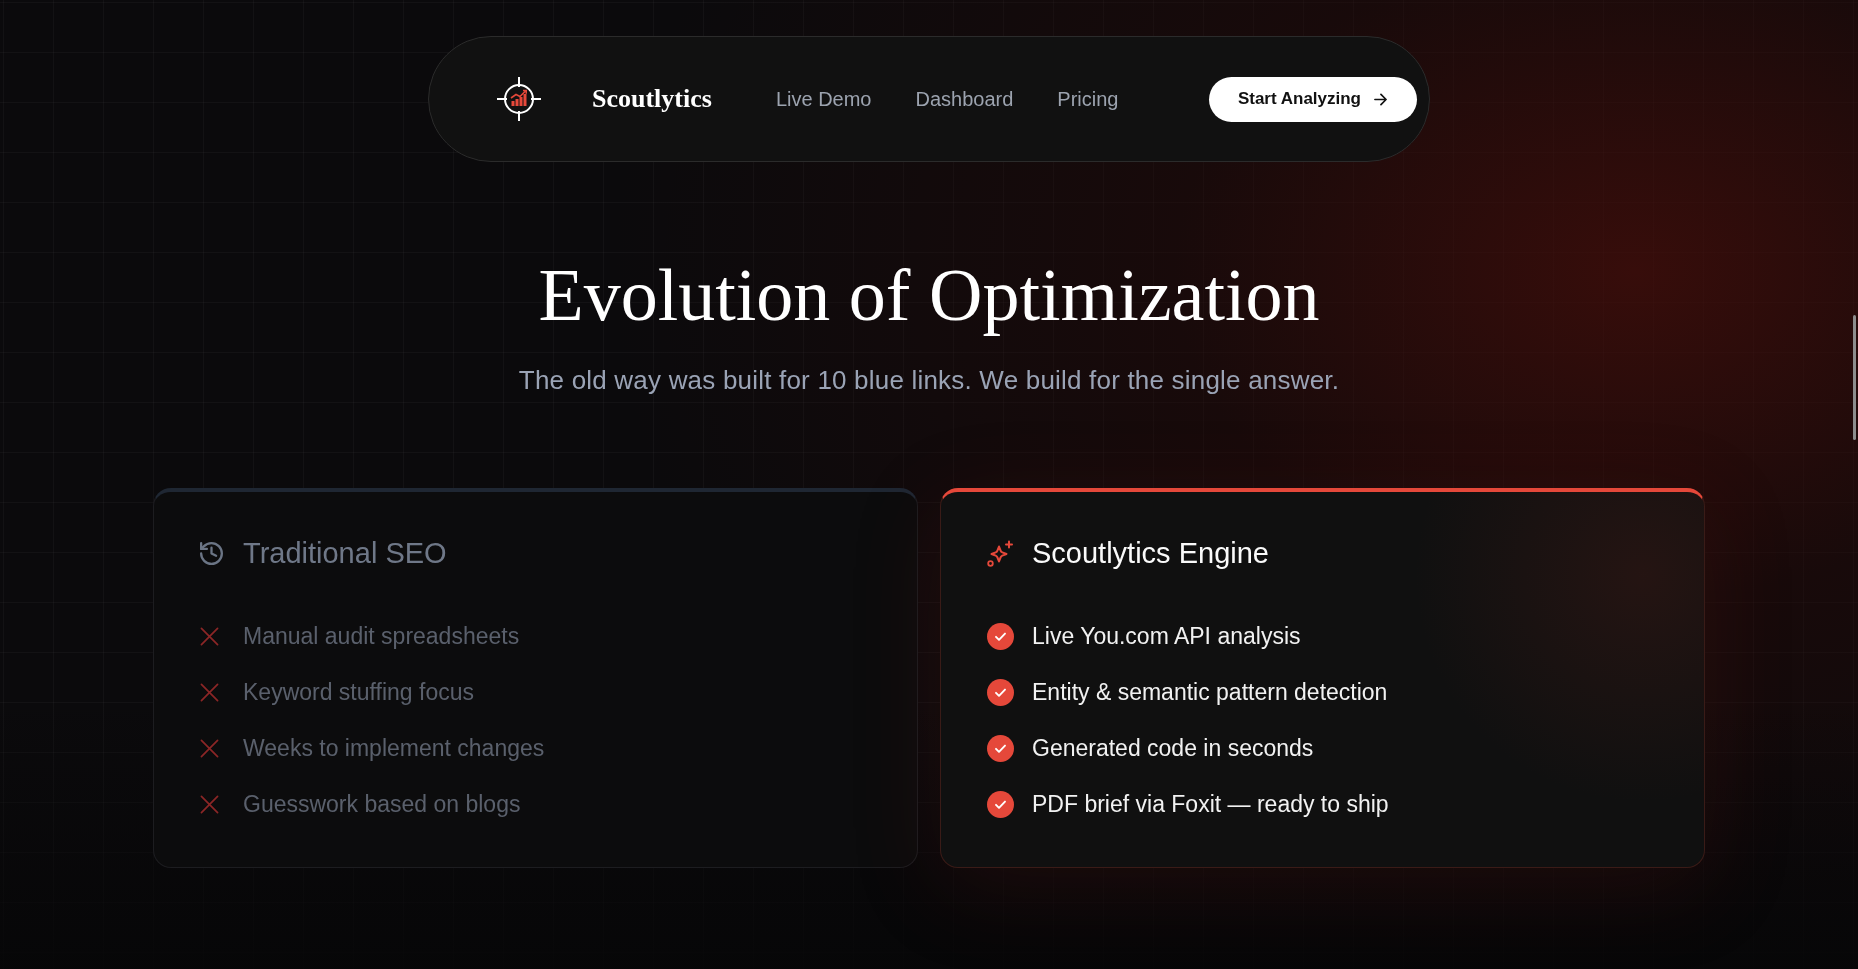 The height and width of the screenshot is (969, 1858). I want to click on feature-text: Guesswork based on blogs, so click(382, 804).